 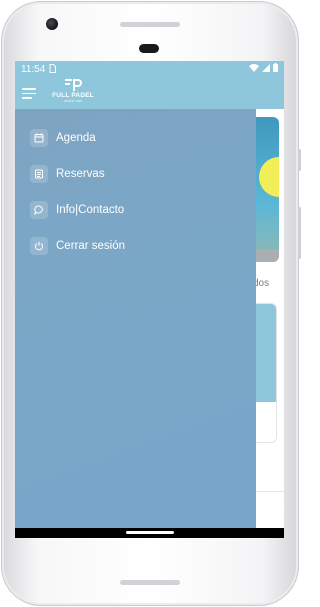 I want to click on chat-icon, so click(x=39, y=210).